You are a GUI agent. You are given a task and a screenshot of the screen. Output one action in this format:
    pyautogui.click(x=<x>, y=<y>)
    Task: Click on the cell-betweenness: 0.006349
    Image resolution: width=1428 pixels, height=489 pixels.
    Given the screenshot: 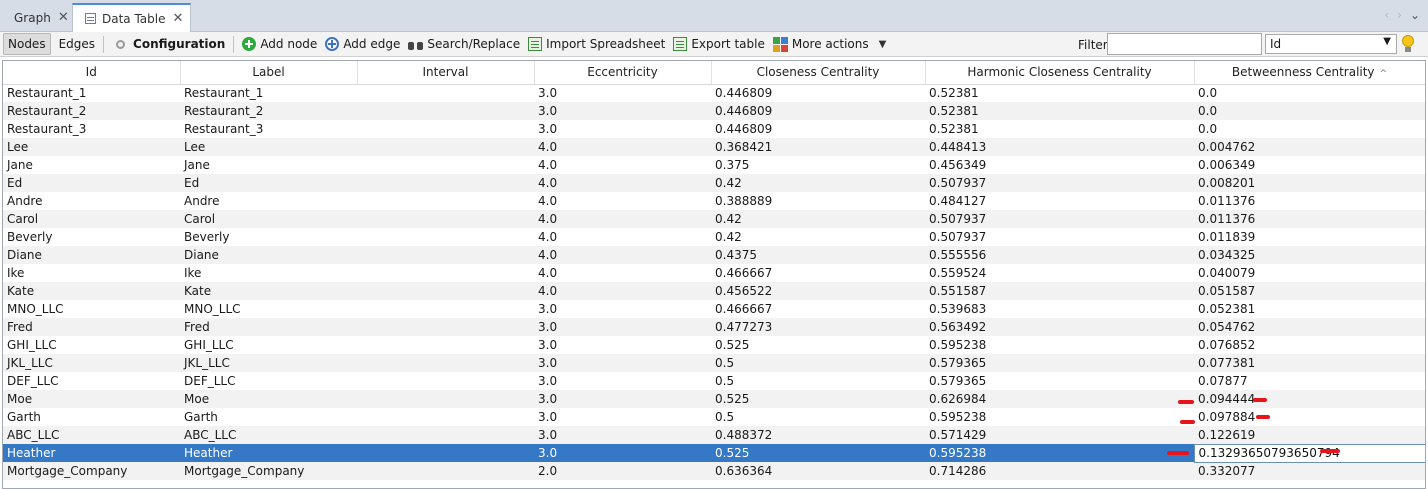 What is the action you would take?
    pyautogui.click(x=1309, y=165)
    